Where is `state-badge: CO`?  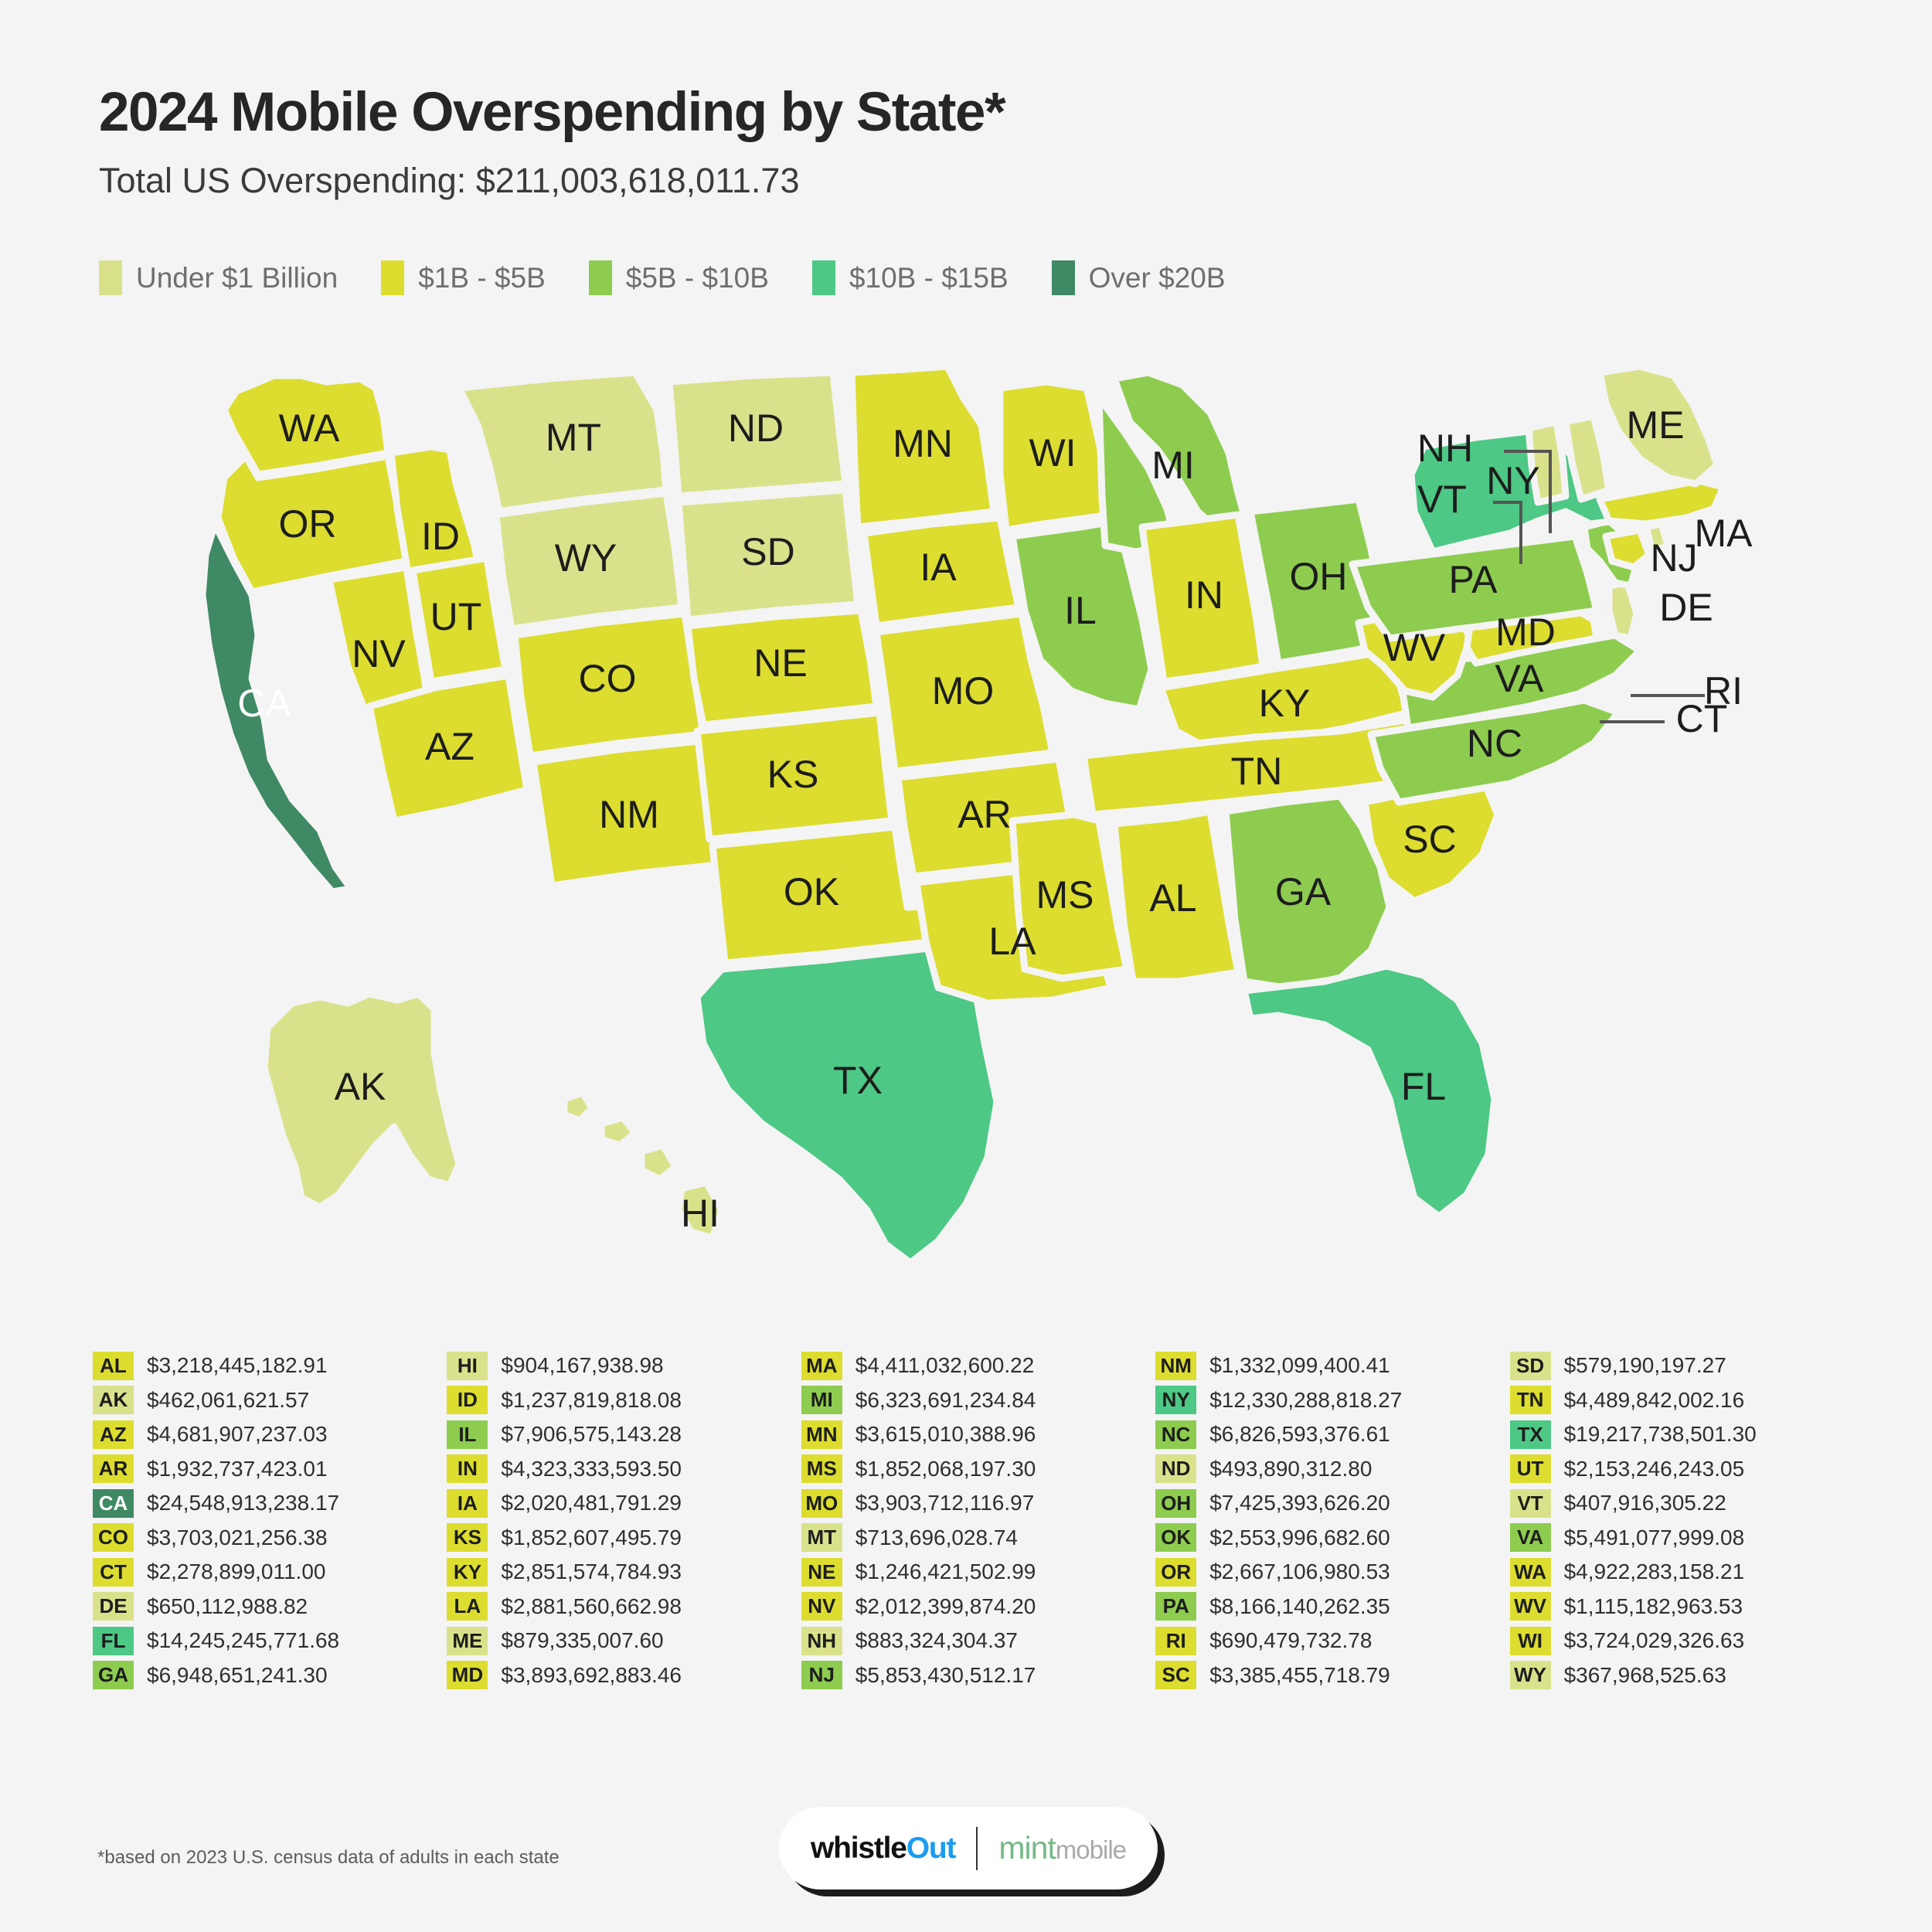 state-badge: CO is located at coordinates (113, 1538).